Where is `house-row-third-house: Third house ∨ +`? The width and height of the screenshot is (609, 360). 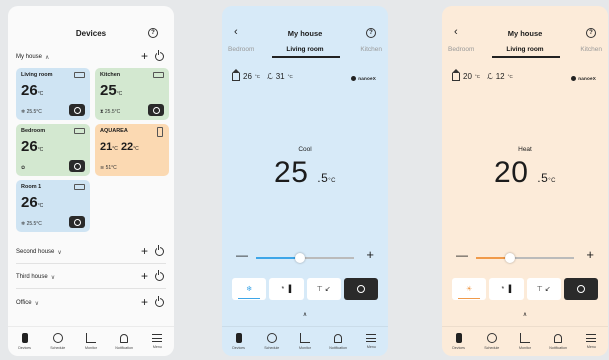 house-row-third-house: Third house ∨ + is located at coordinates (91, 277).